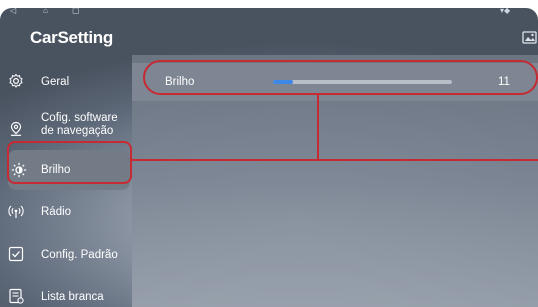 The image size is (538, 307). What do you see at coordinates (334, 160) in the screenshot?
I see `annotation-connector-horizontal` at bounding box center [334, 160].